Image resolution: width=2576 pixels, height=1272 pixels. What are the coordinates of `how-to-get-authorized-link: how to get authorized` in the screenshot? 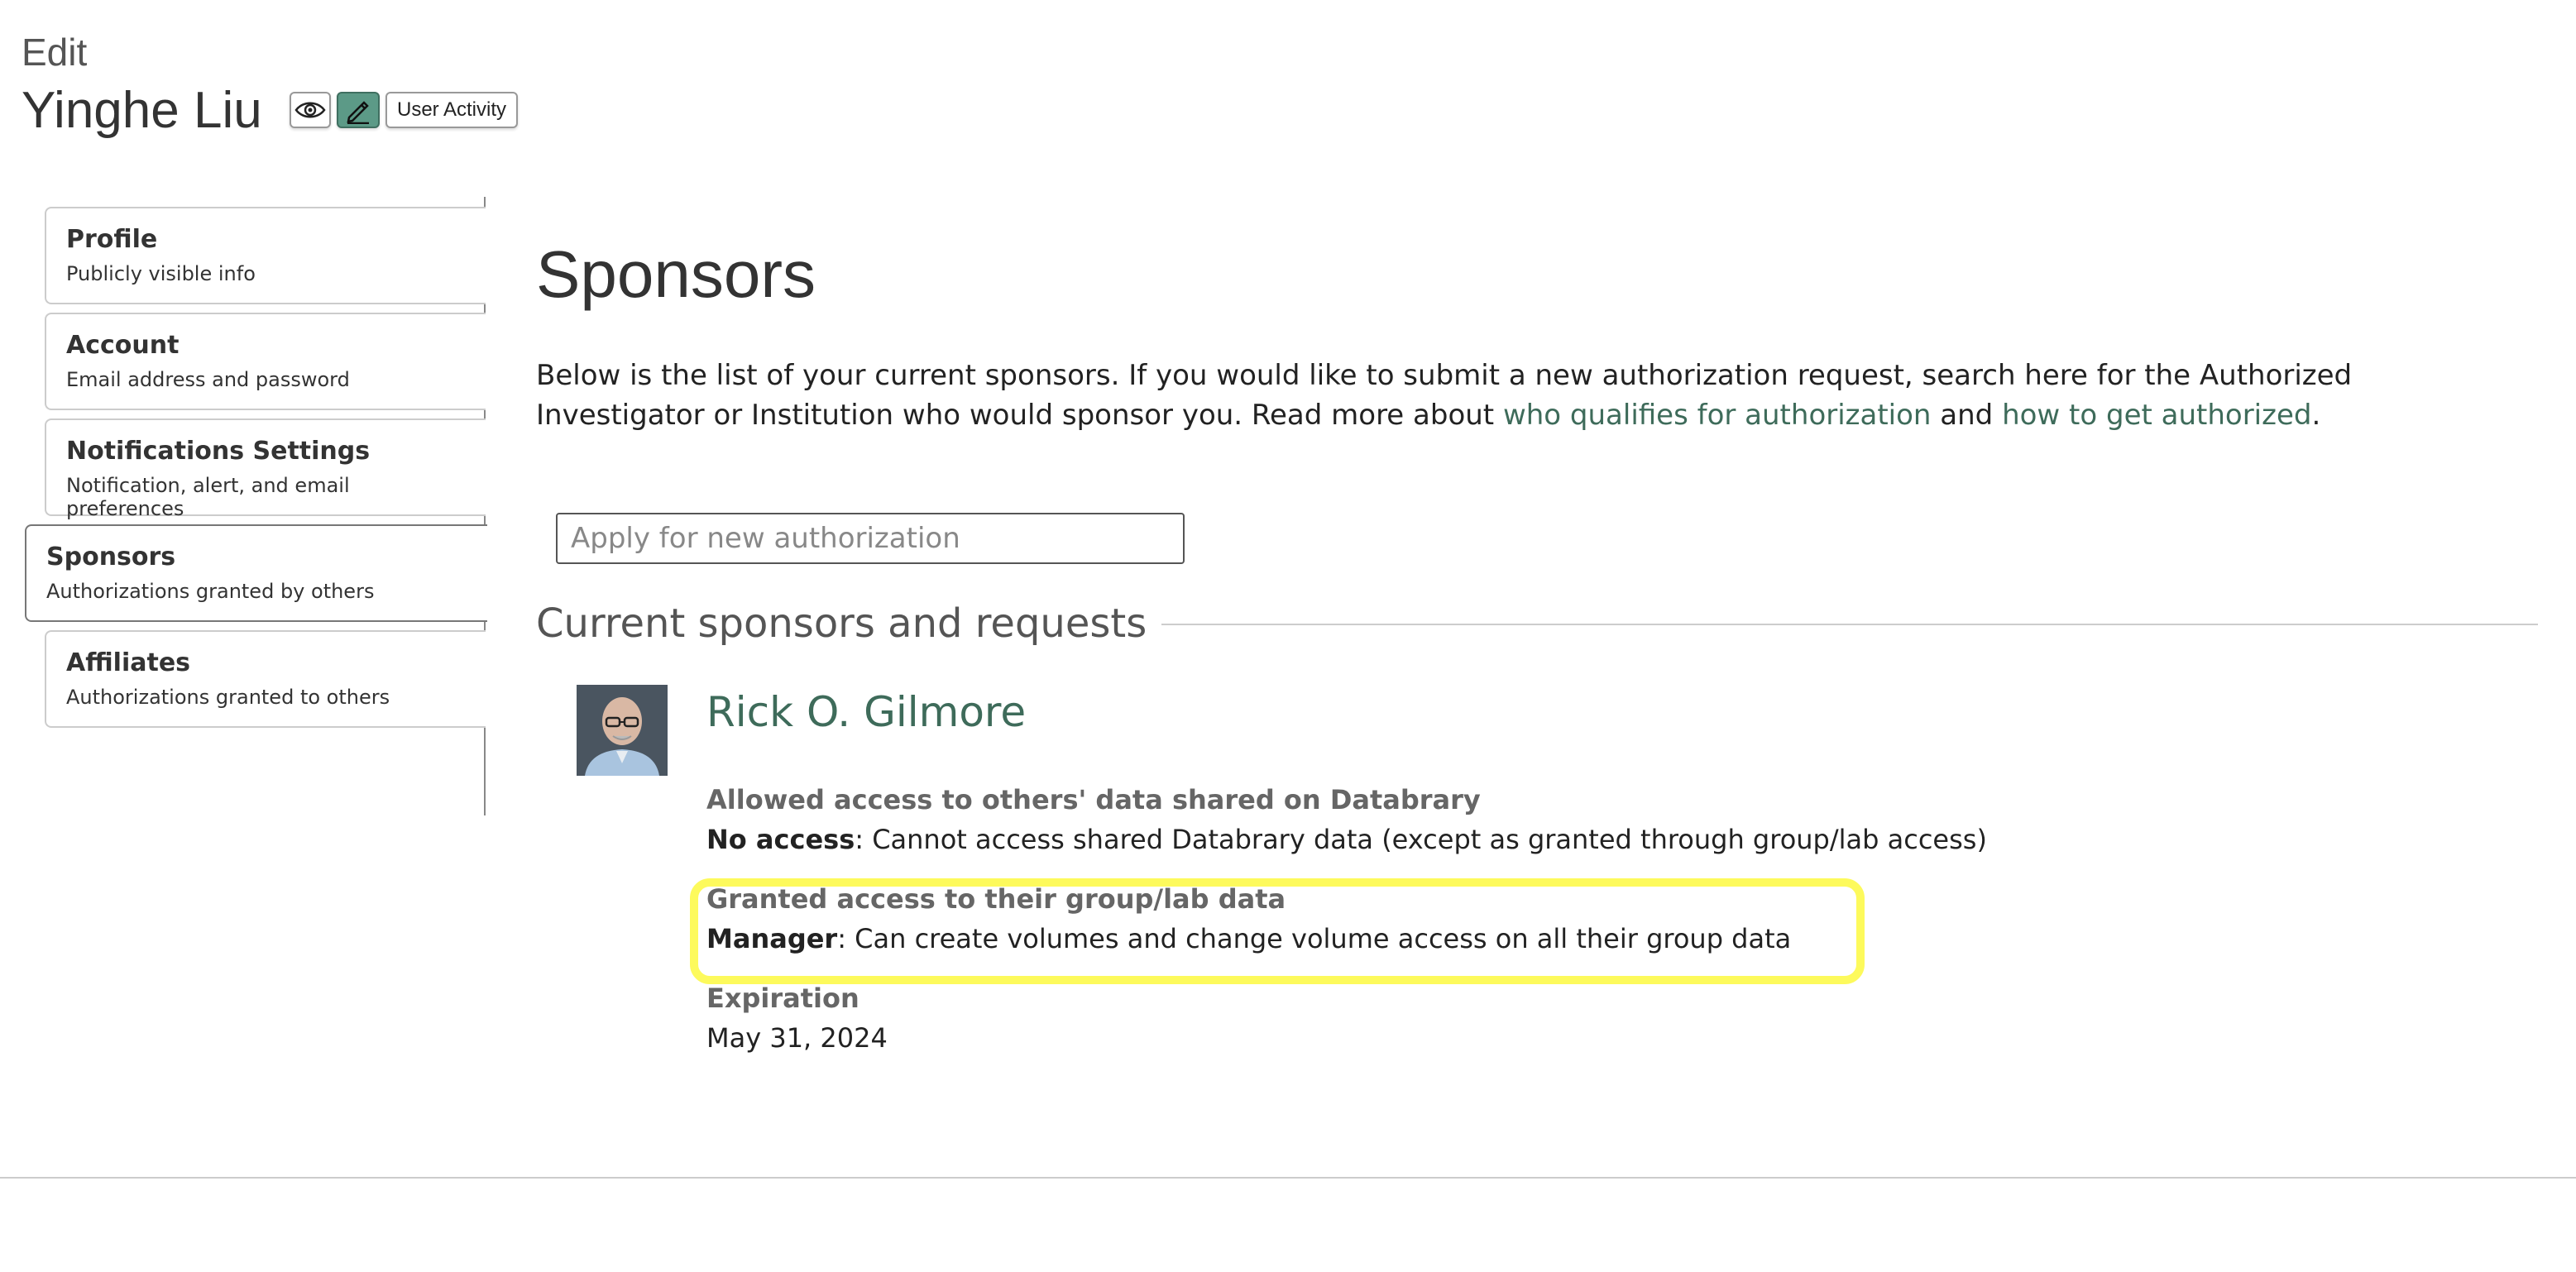 It's located at (2156, 415).